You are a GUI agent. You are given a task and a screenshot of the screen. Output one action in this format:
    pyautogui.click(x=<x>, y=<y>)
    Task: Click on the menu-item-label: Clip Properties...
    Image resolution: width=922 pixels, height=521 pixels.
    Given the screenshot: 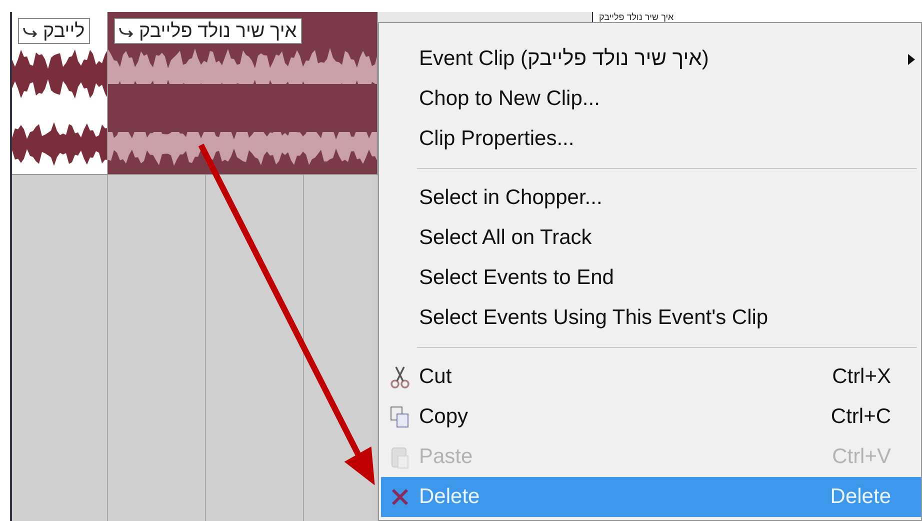 What is the action you would take?
    pyautogui.click(x=496, y=139)
    